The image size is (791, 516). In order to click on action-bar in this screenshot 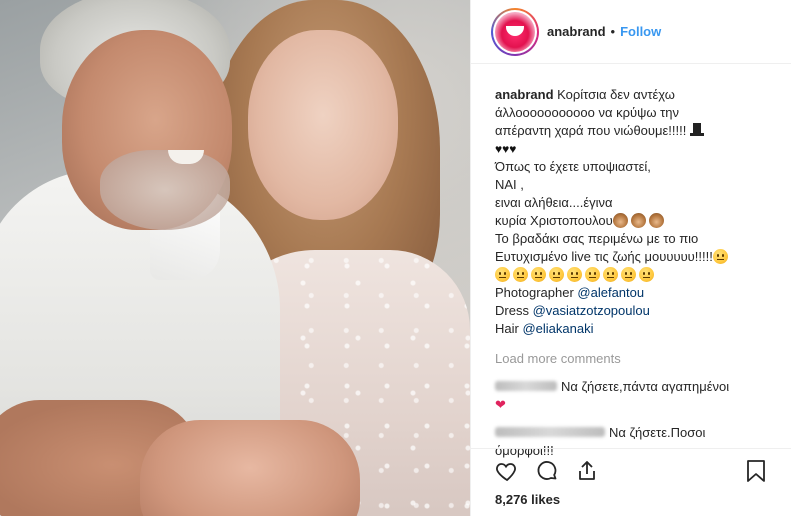, I will do `click(631, 470)`.